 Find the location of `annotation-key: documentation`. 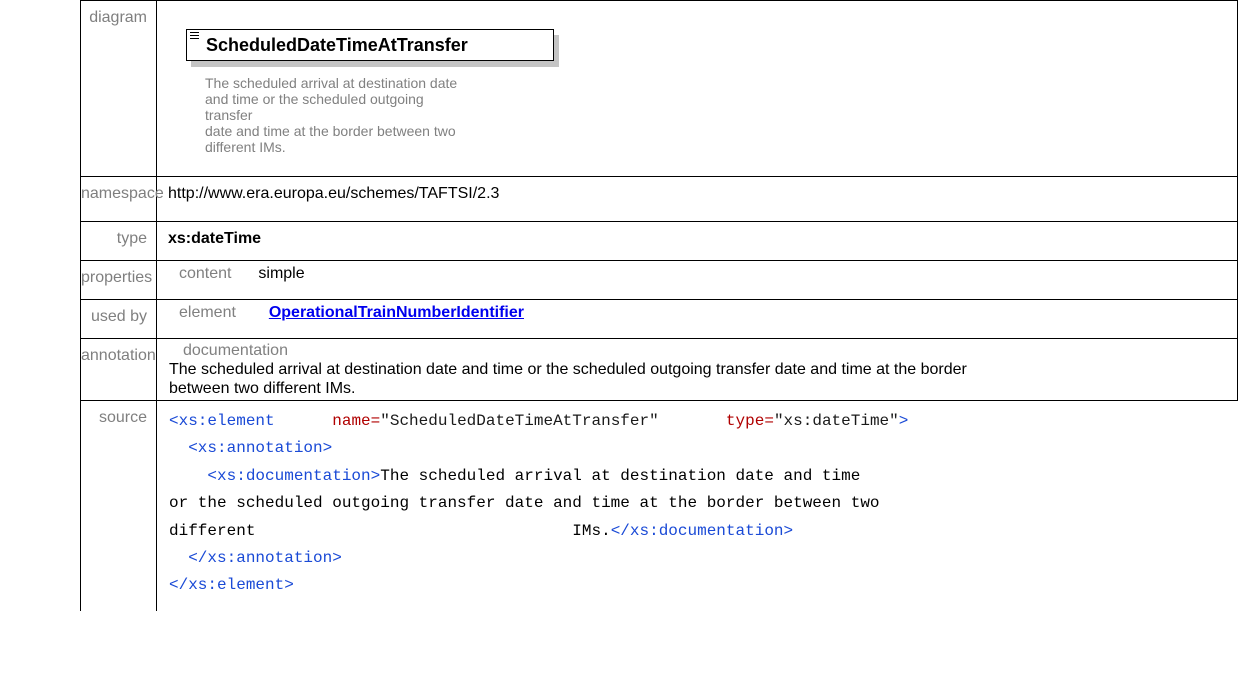

annotation-key: documentation is located at coordinates (235, 350).